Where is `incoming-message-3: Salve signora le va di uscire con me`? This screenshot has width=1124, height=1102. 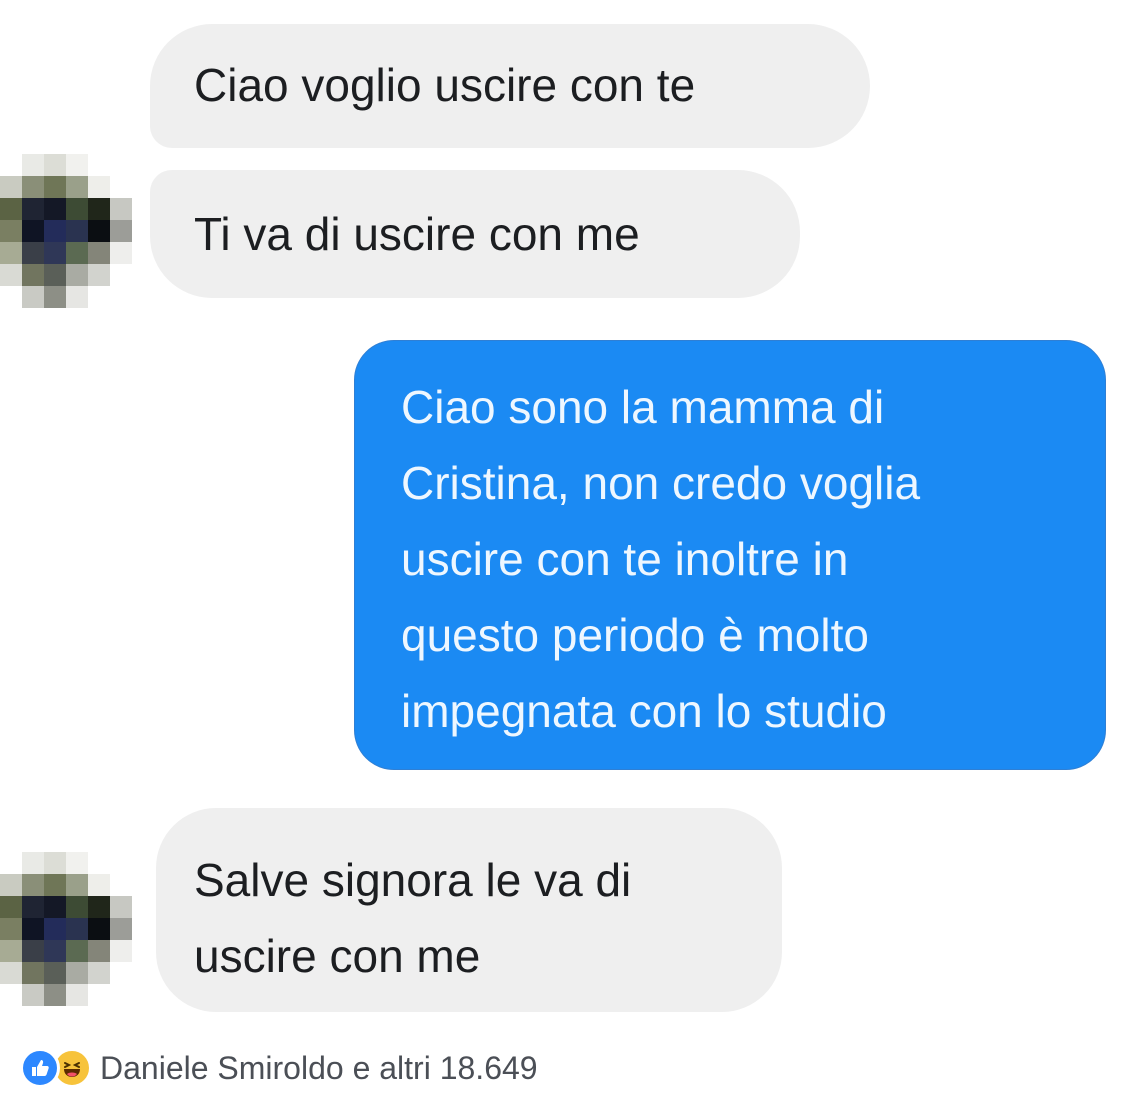 incoming-message-3: Salve signora le va di uscire con me is located at coordinates (469, 910).